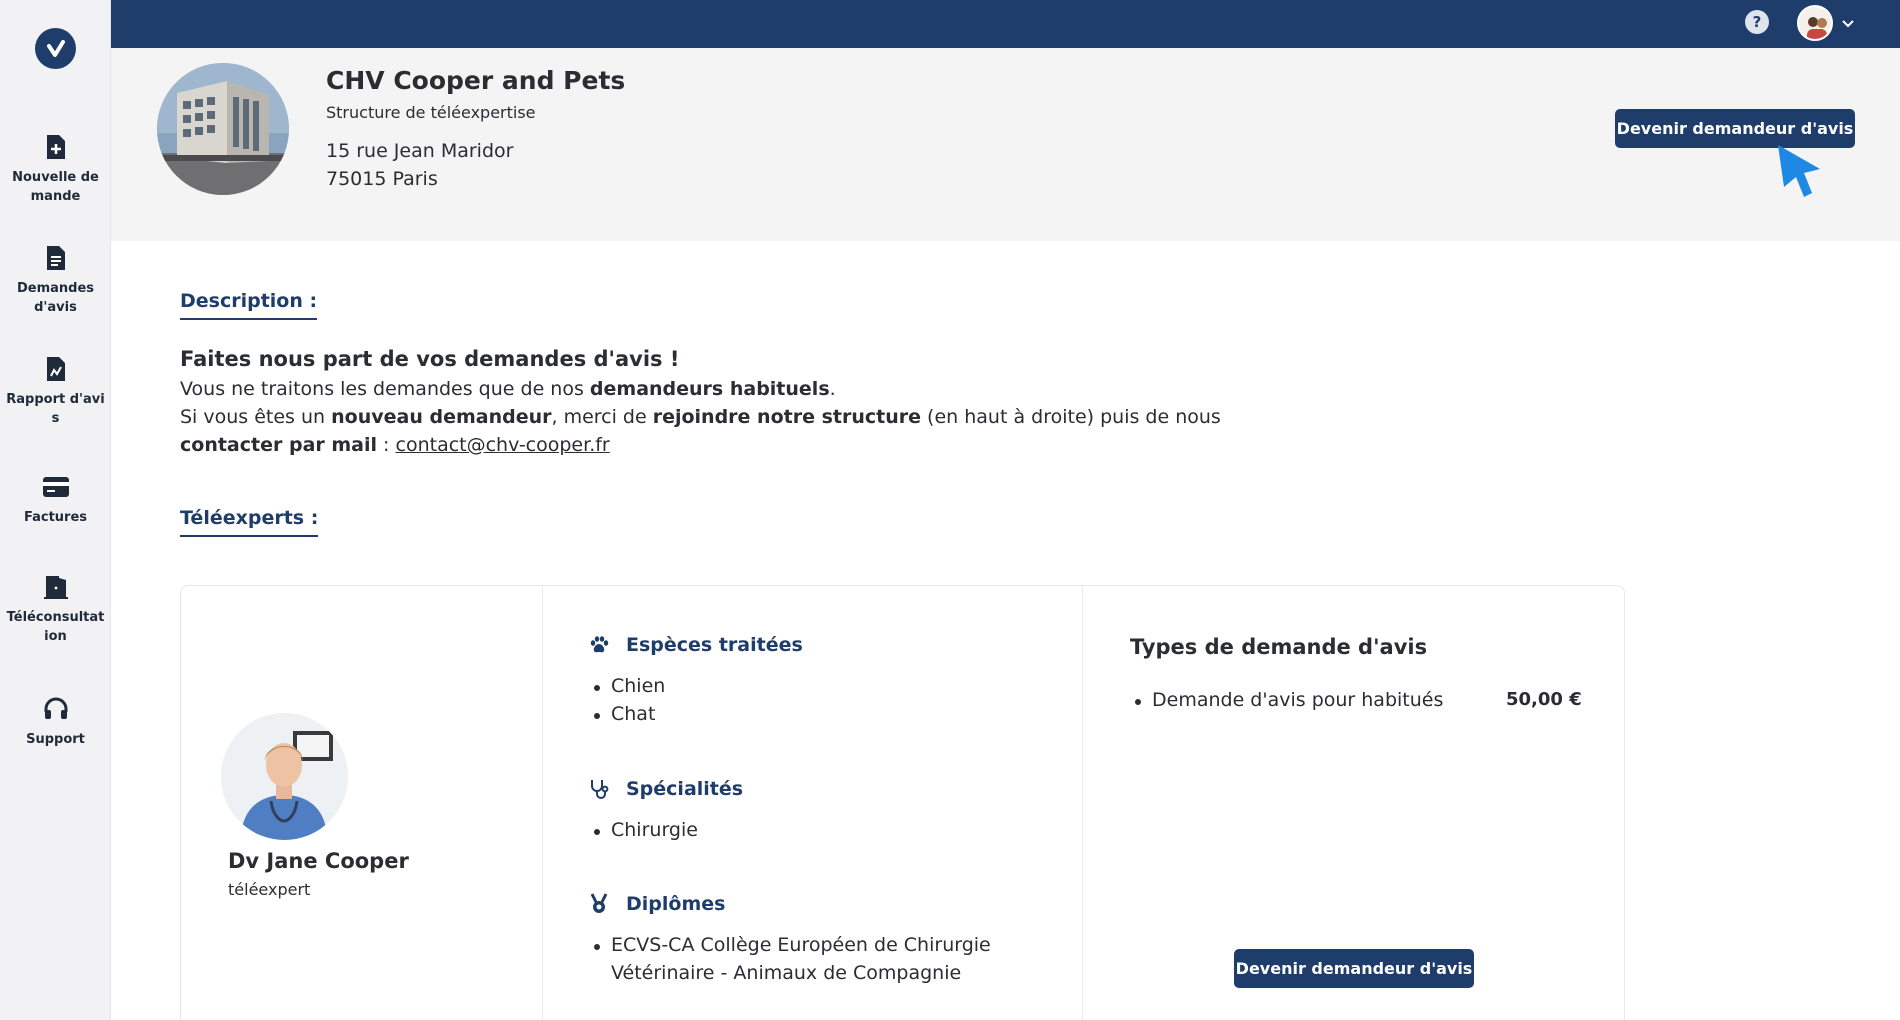 The image size is (1900, 1020). What do you see at coordinates (55, 739) in the screenshot?
I see `sidebar-item-label: Support` at bounding box center [55, 739].